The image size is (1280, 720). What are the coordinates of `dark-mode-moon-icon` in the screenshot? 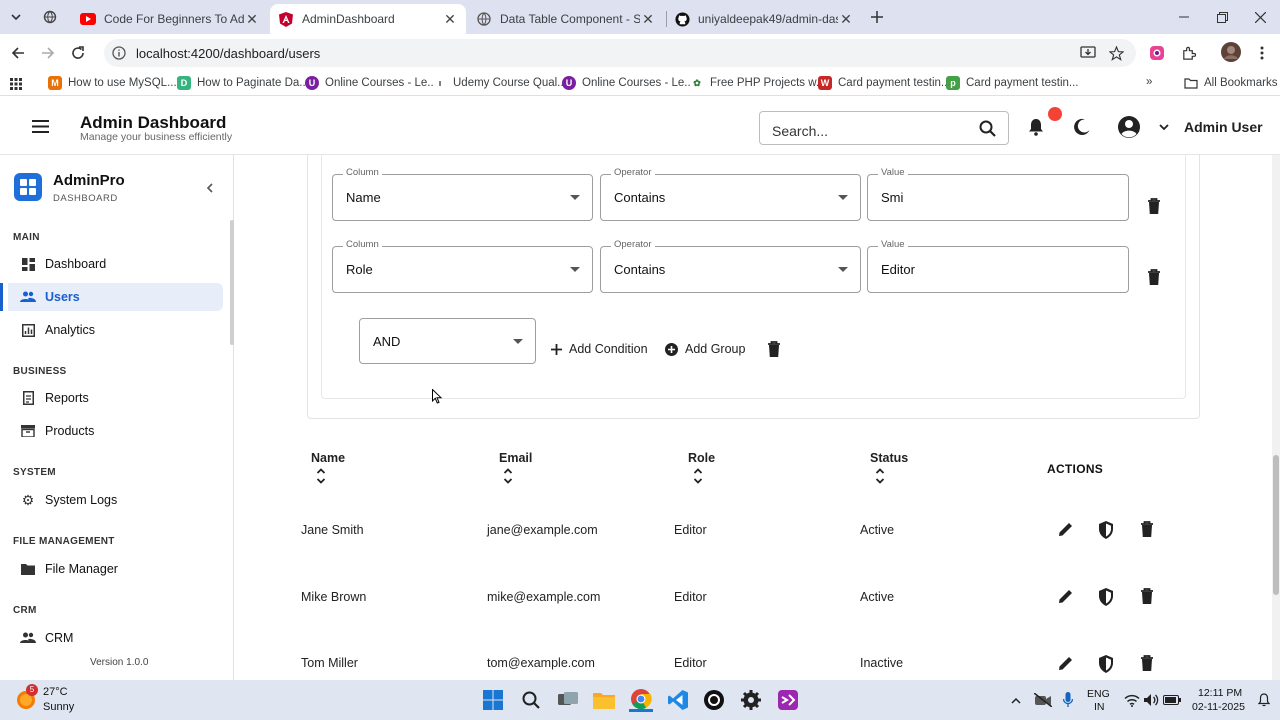 It's located at (1082, 127).